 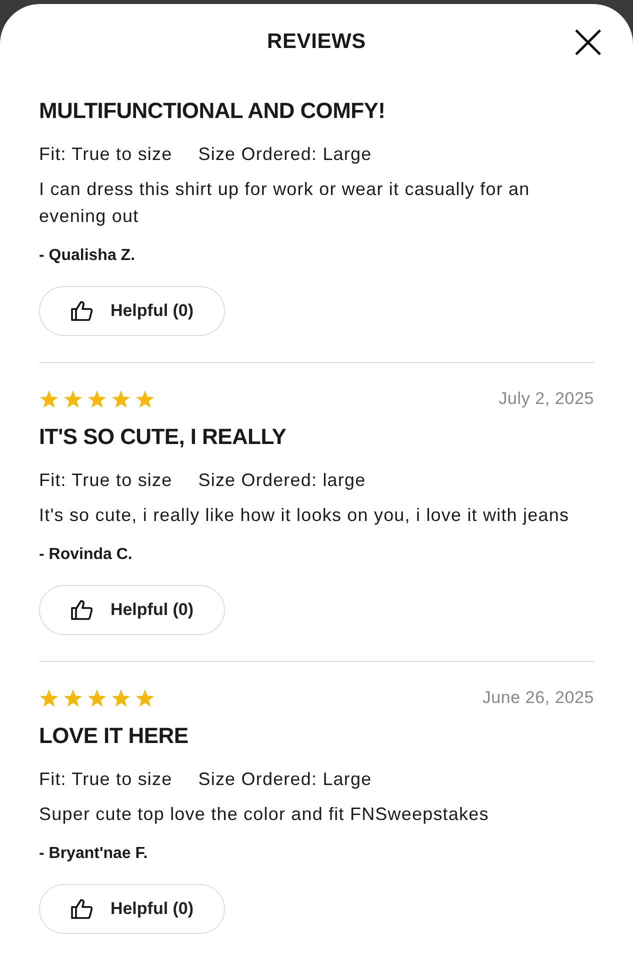 What do you see at coordinates (86, 555) in the screenshot?
I see `reviewer-name: - Rovinda C.` at bounding box center [86, 555].